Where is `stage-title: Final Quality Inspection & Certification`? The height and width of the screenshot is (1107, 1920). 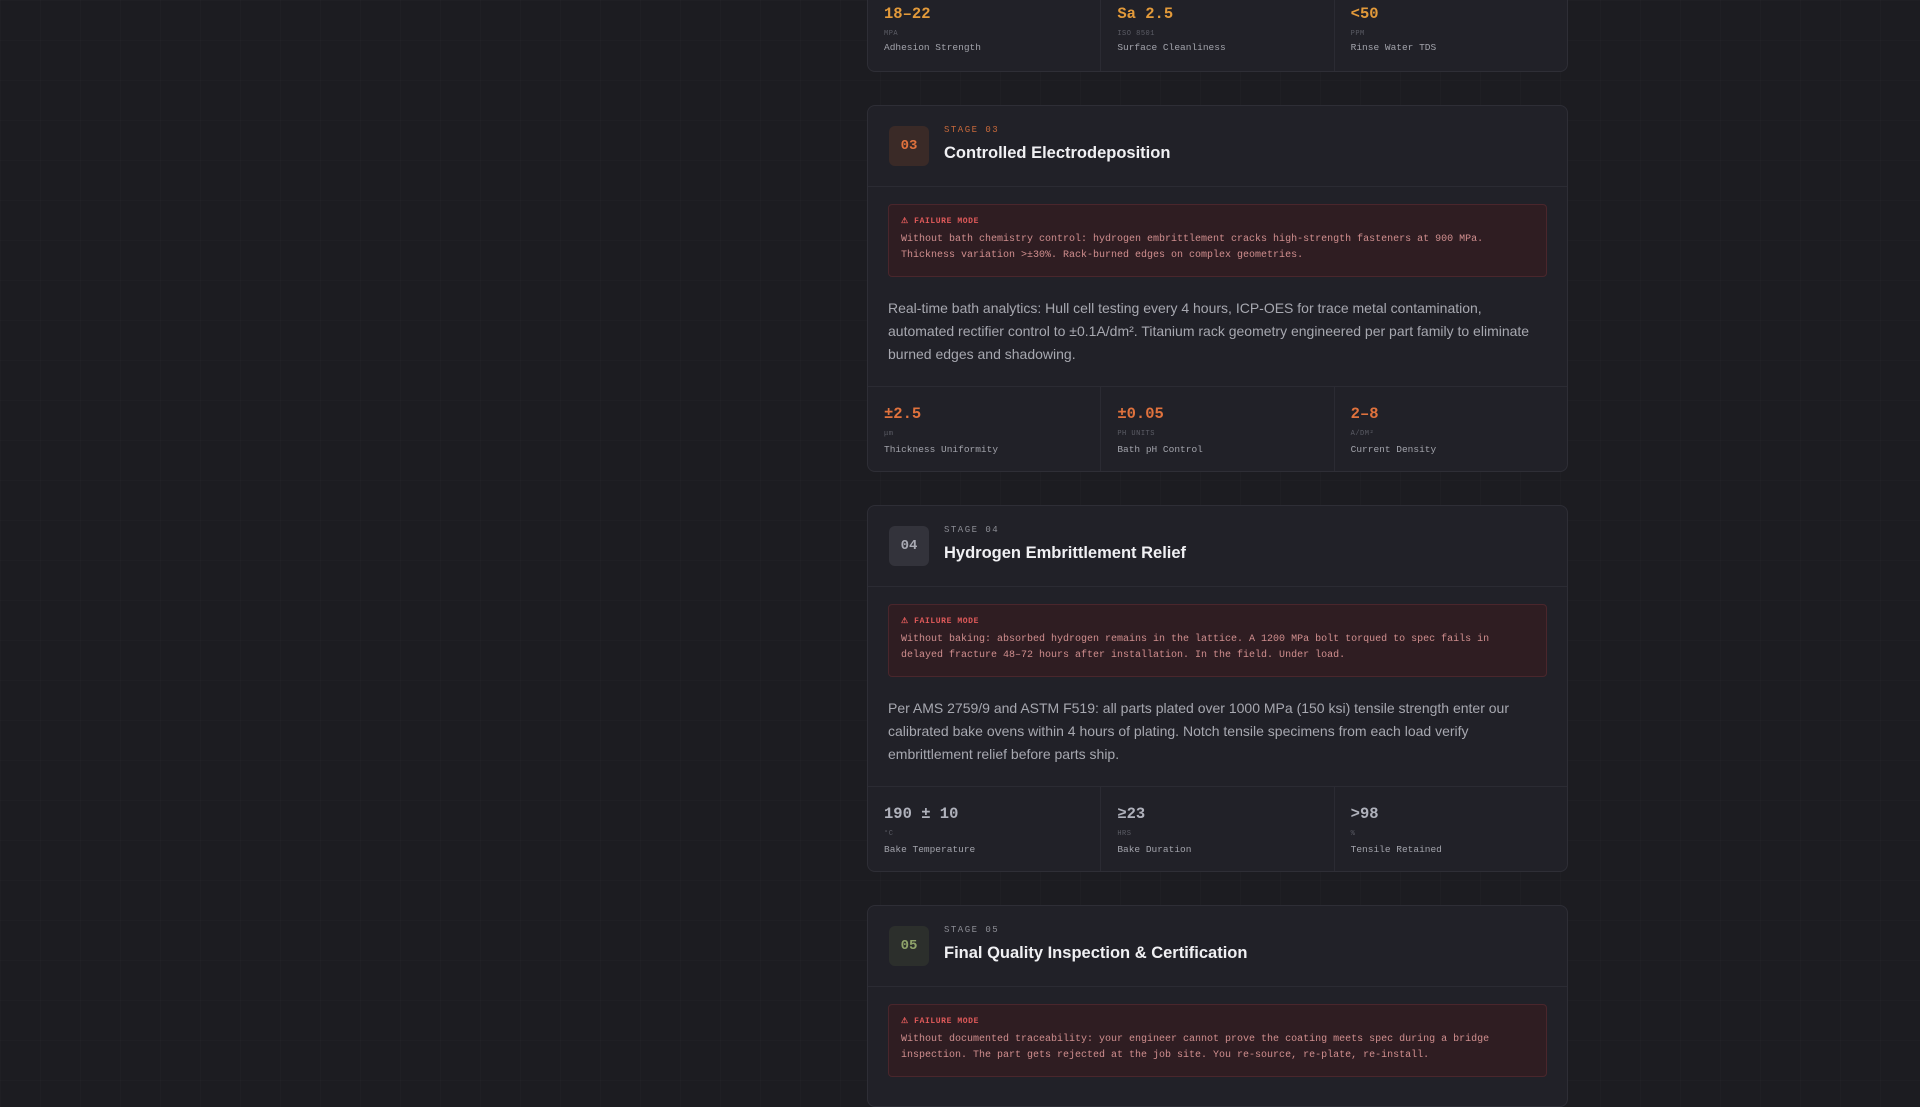
stage-title: Final Quality Inspection & Certification is located at coordinates (1096, 953).